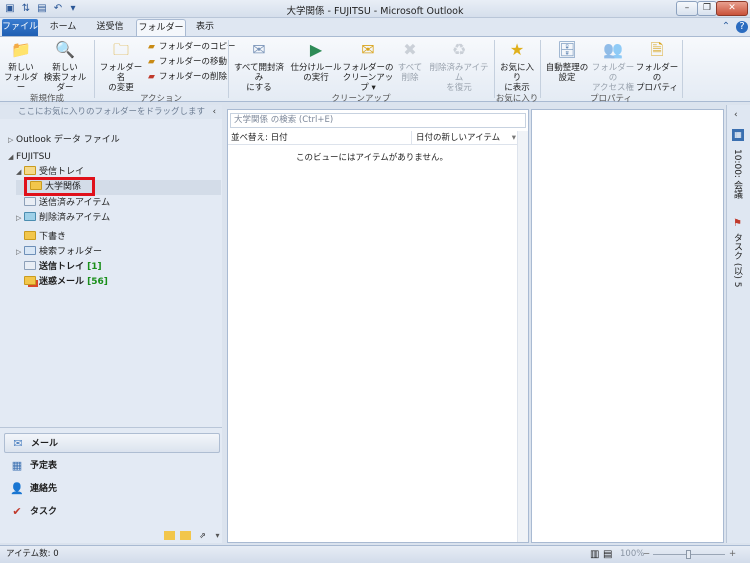 The width and height of the screenshot is (750, 563). I want to click on group-favorites-label: お気に入り, so click(517, 99).